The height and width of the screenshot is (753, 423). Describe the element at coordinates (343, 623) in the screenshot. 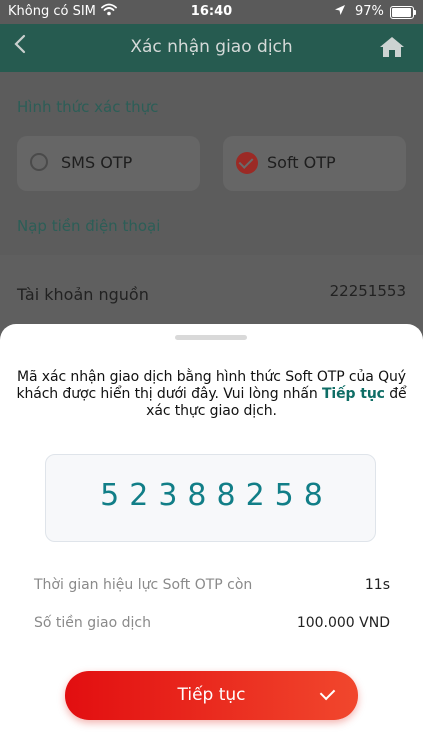

I see `amount-value: 100.000 VND` at that location.